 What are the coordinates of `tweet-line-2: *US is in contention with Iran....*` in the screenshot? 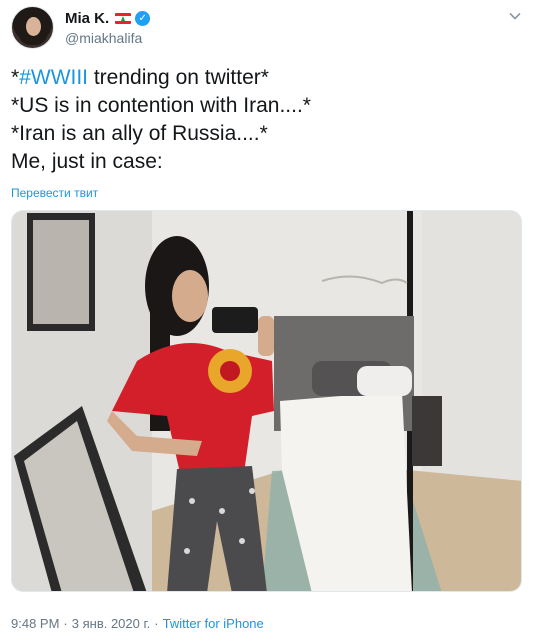 It's located at (161, 105).